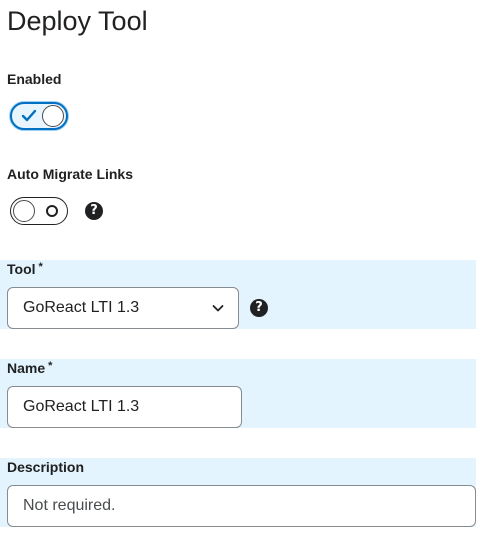  Describe the element at coordinates (46, 467) in the screenshot. I see `description-label: Description` at that location.